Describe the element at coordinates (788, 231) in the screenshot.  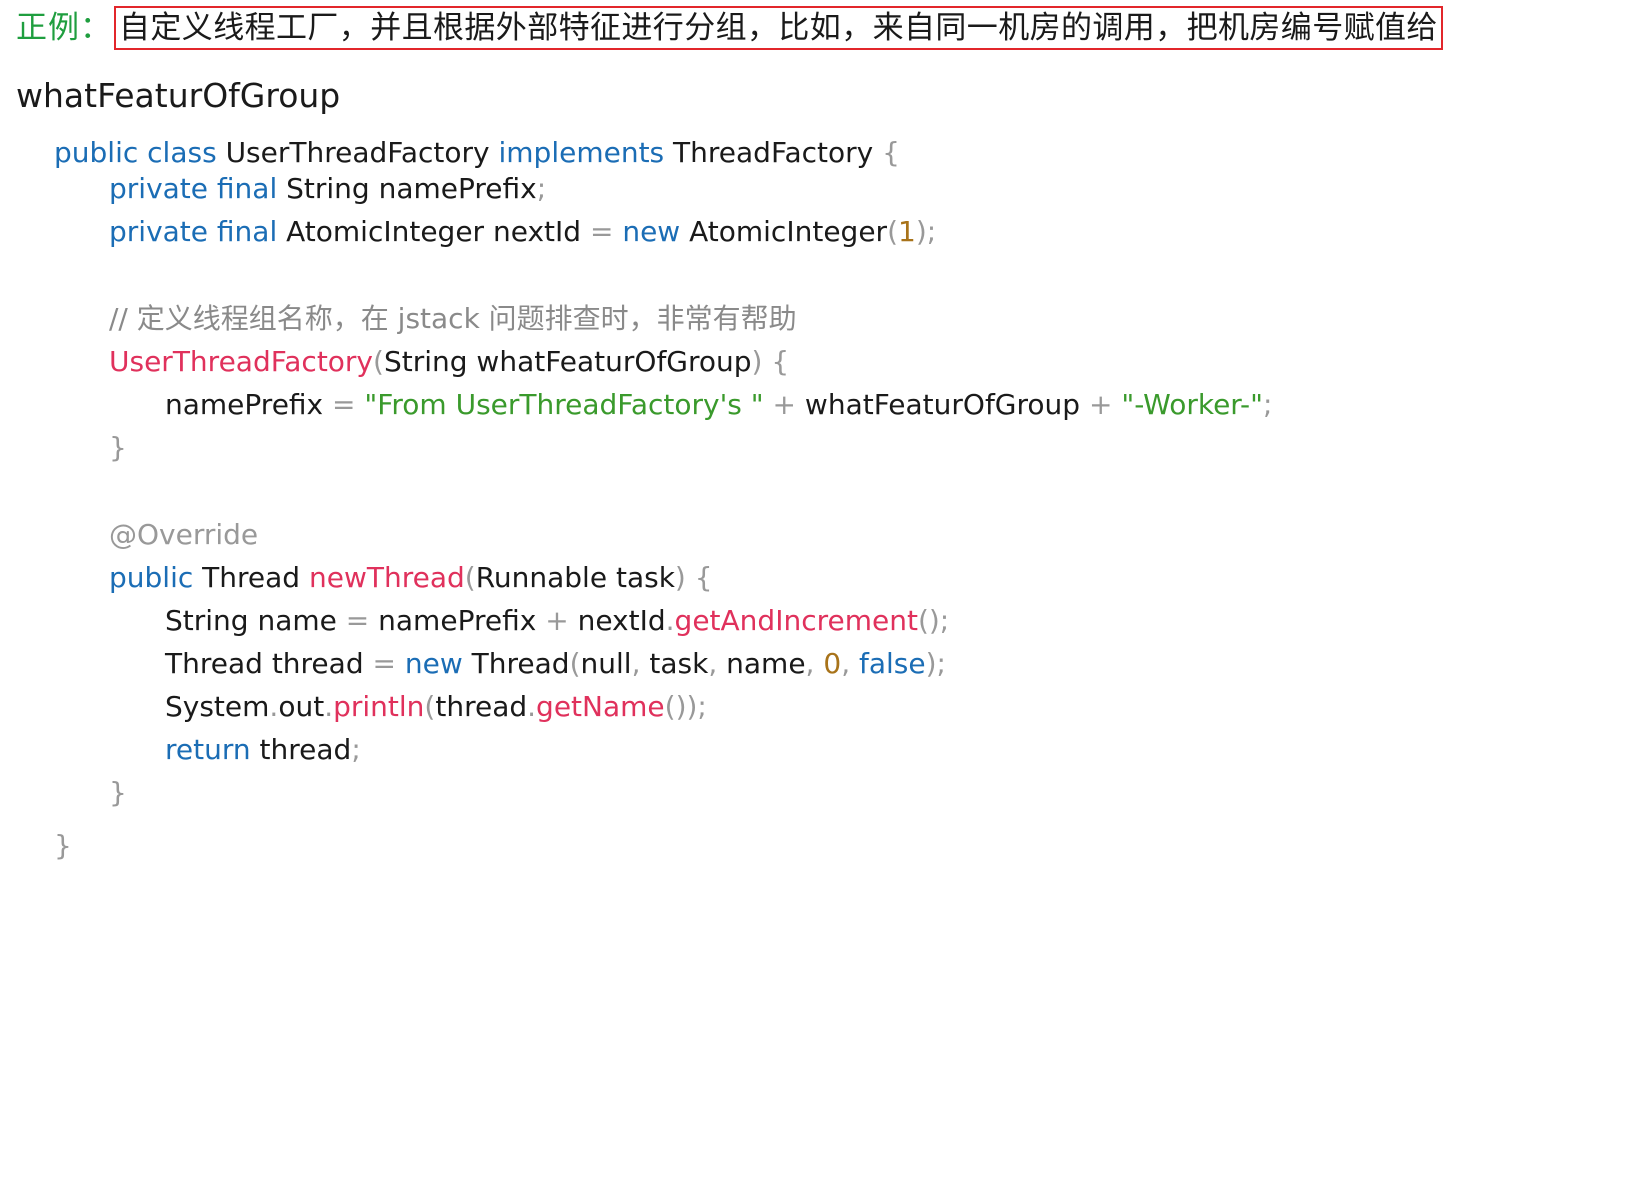
I see `constructor-name: AtomicInteger` at that location.